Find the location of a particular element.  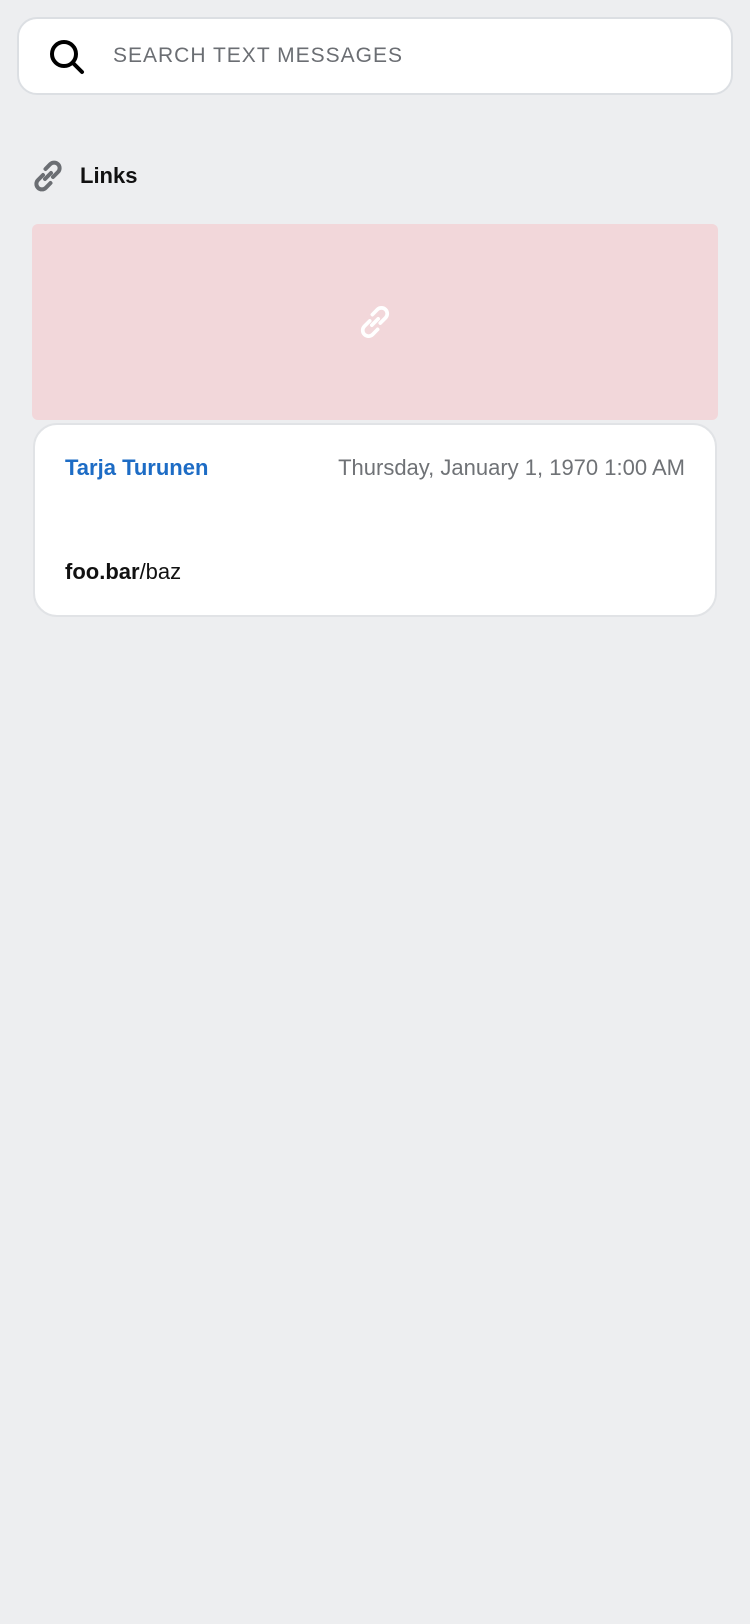

section-header: Links is located at coordinates (83, 176).